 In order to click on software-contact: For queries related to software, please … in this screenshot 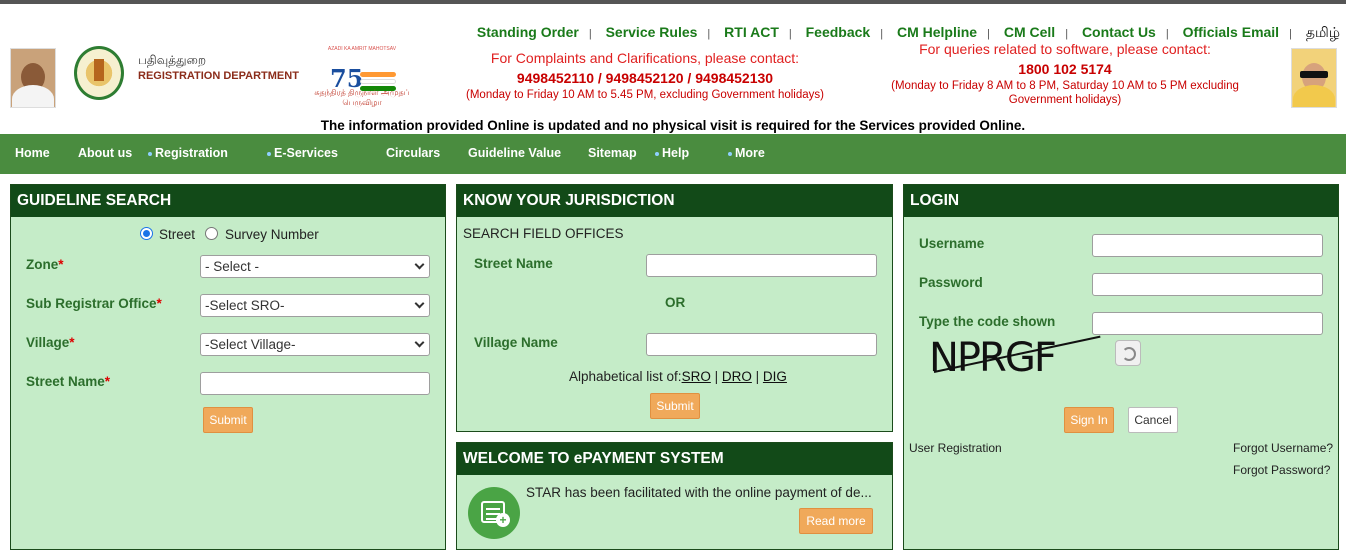, I will do `click(1065, 73)`.